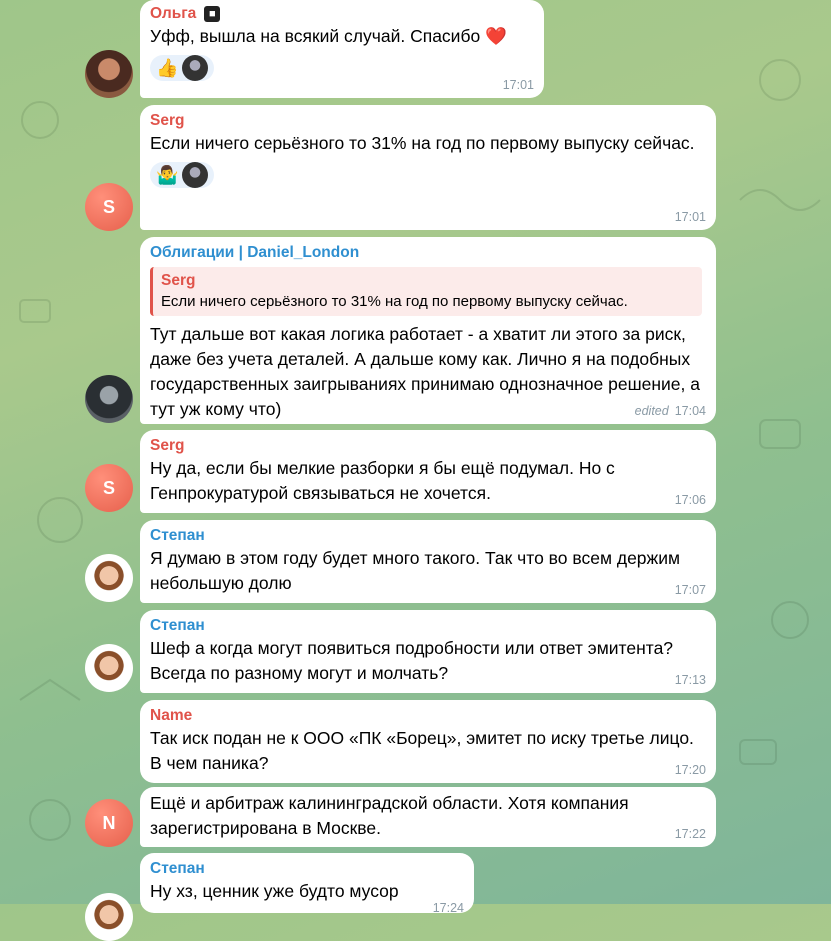  I want to click on message-time: edited 17:04, so click(670, 411).